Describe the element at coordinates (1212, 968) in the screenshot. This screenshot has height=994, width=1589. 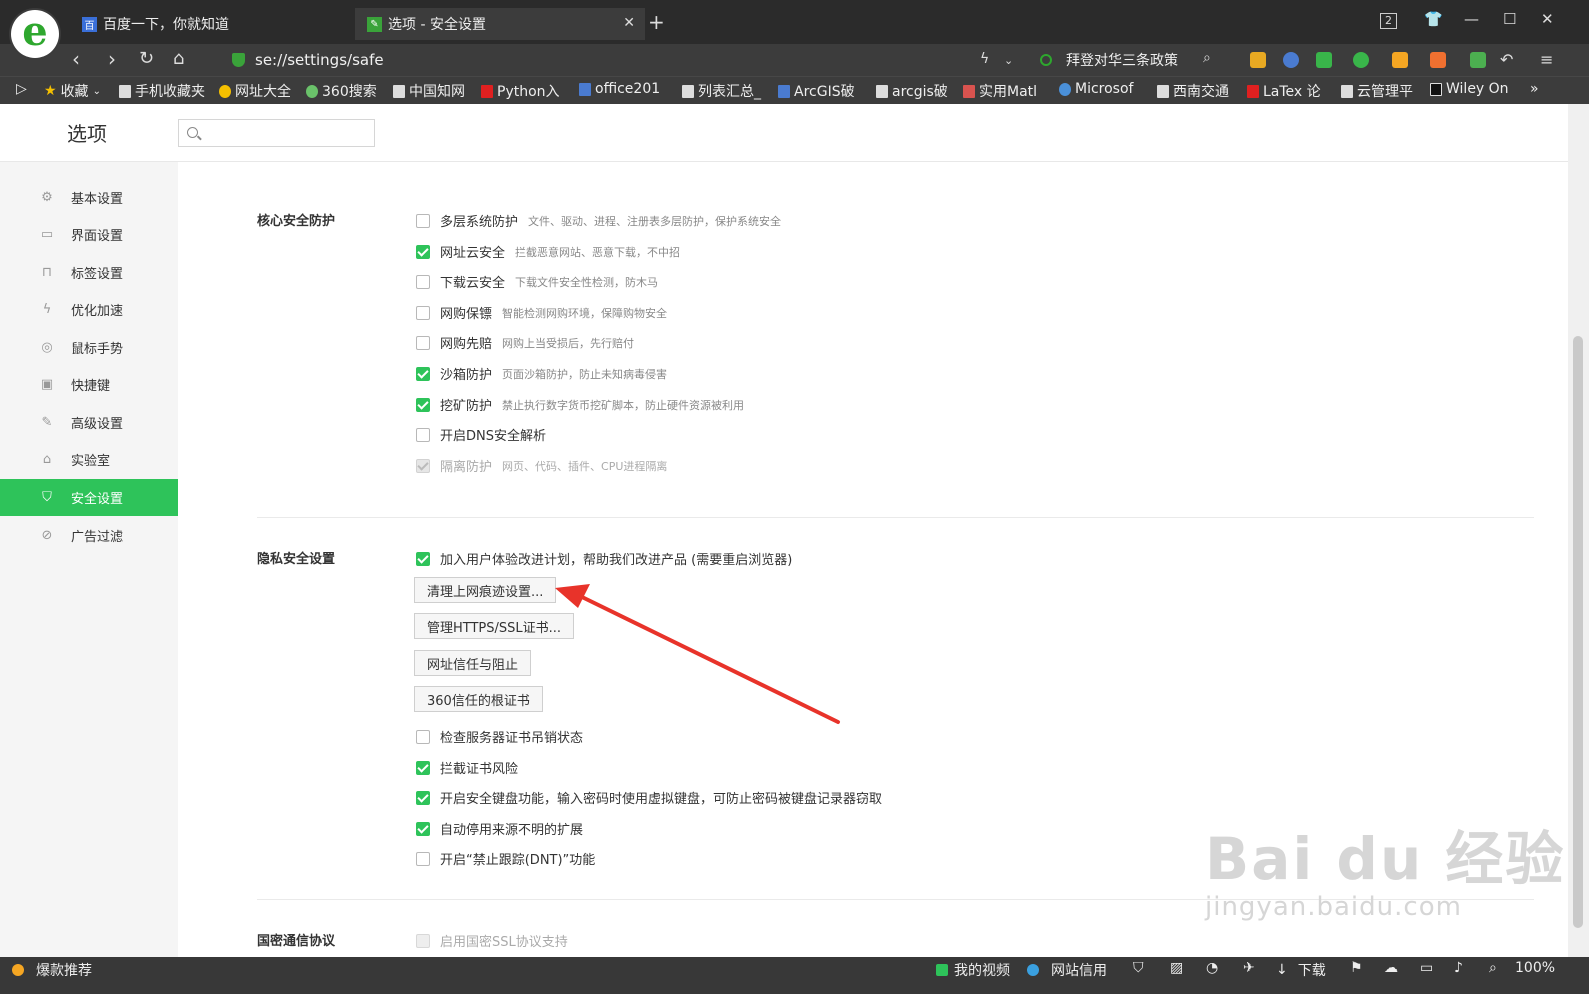
I see `speed-icon: ◔` at that location.